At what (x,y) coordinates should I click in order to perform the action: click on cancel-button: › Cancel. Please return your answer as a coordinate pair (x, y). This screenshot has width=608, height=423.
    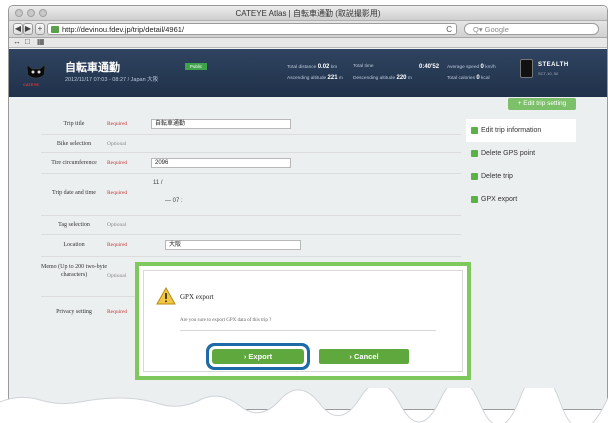
    Looking at the image, I should click on (364, 356).